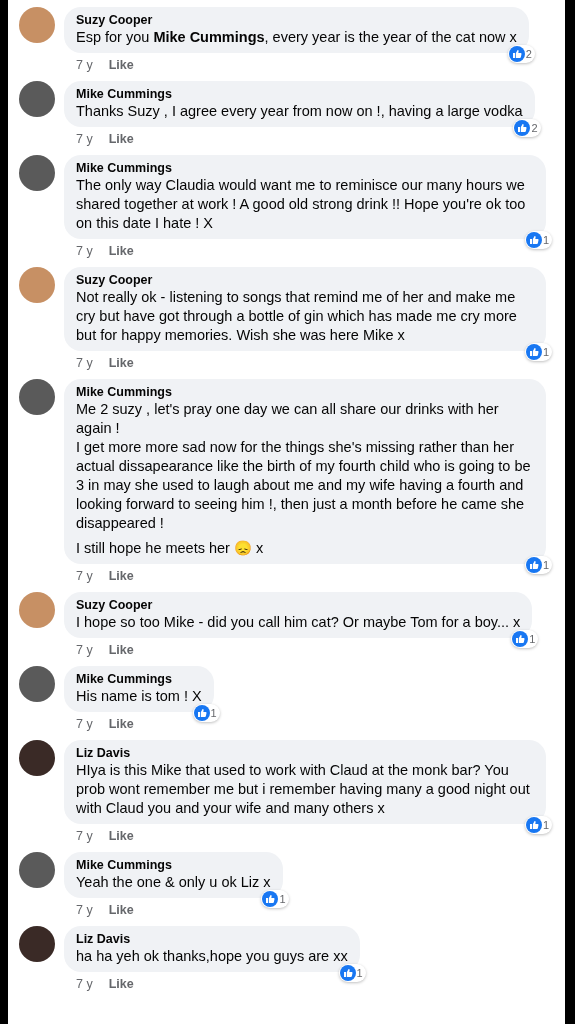 The image size is (575, 1024). What do you see at coordinates (303, 789) in the screenshot?
I see `comment-text: HIya is this Mike that used to work with Claud at the monk bar? You prob wont remember me but i remember having many a good night out with Claud you and your wife and many others x` at bounding box center [303, 789].